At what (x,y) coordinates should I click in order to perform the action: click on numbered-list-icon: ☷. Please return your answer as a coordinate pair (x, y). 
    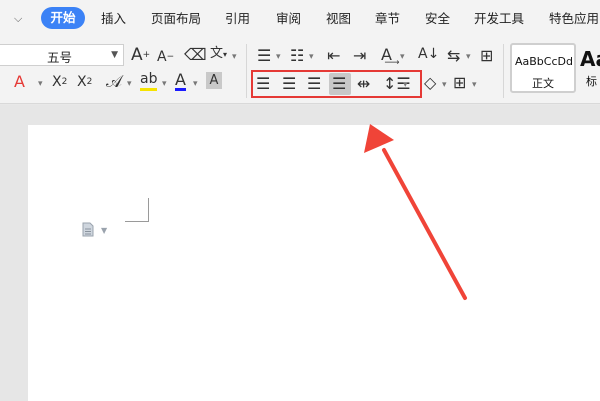
    Looking at the image, I should click on (297, 56).